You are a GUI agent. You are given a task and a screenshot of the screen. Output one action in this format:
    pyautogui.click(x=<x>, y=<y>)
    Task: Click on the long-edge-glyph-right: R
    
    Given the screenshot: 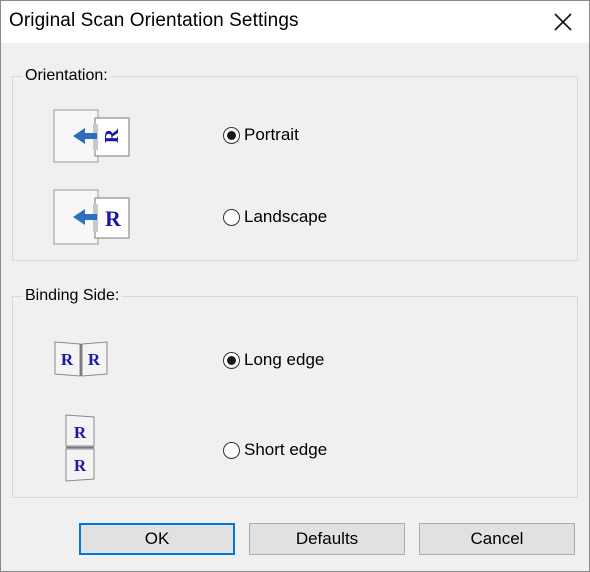 What is the action you would take?
    pyautogui.click(x=94, y=359)
    